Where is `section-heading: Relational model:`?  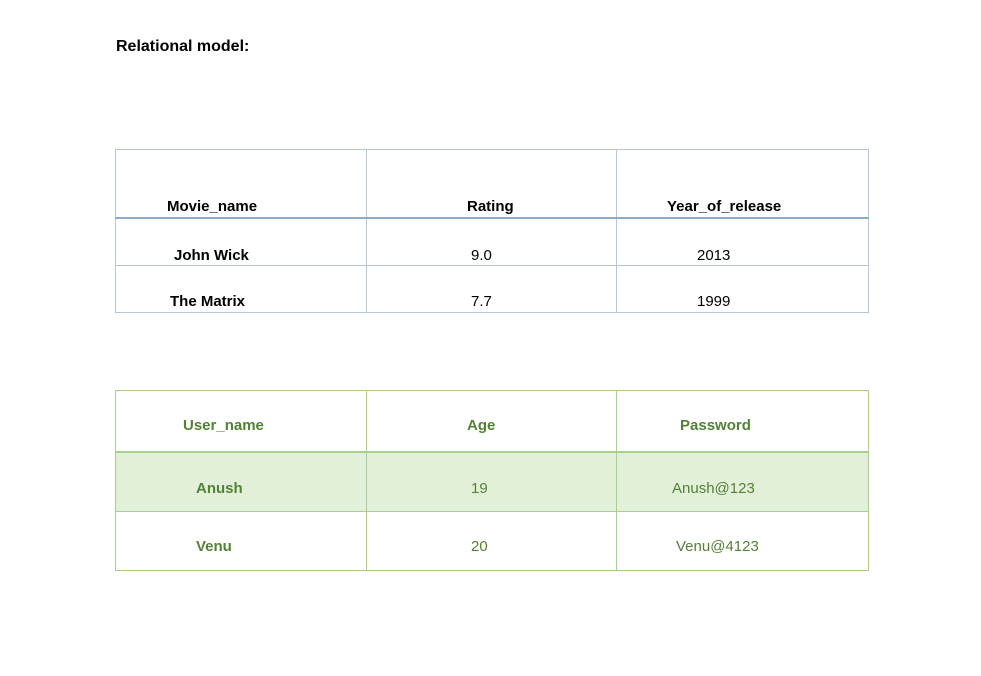 section-heading: Relational model: is located at coordinates (183, 46).